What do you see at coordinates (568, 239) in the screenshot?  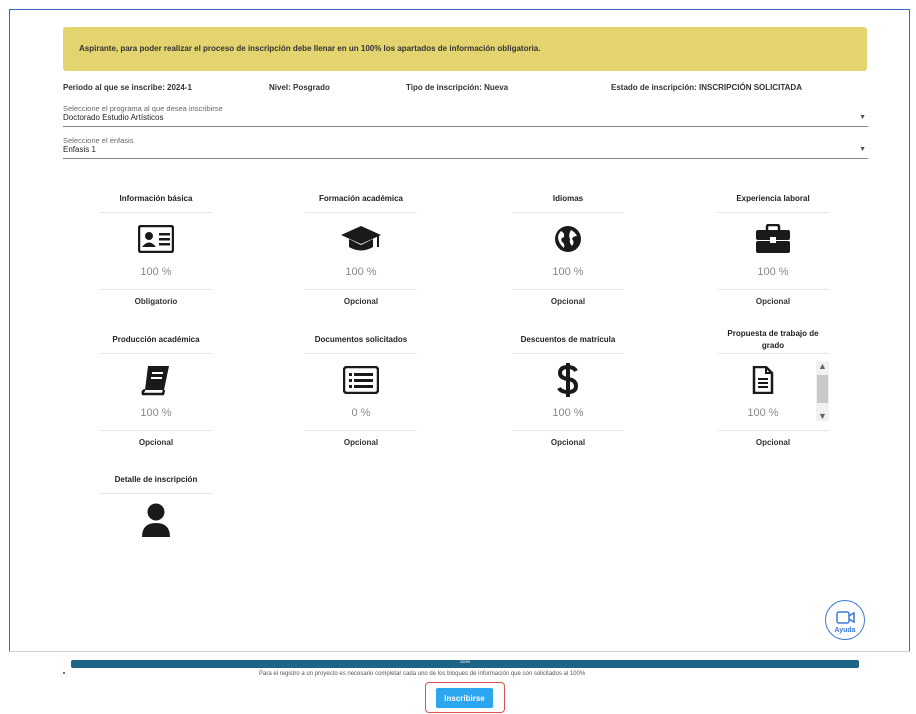 I see `globe-icon` at bounding box center [568, 239].